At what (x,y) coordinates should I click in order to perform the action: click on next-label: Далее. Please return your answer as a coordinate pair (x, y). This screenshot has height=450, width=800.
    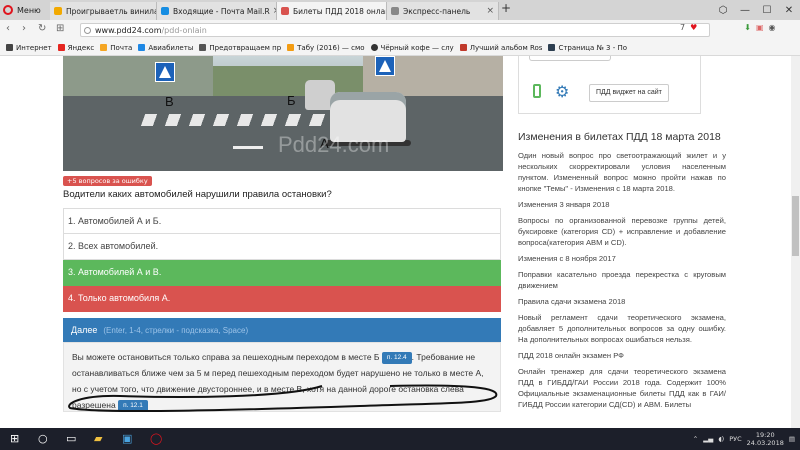
    Looking at the image, I should click on (84, 330).